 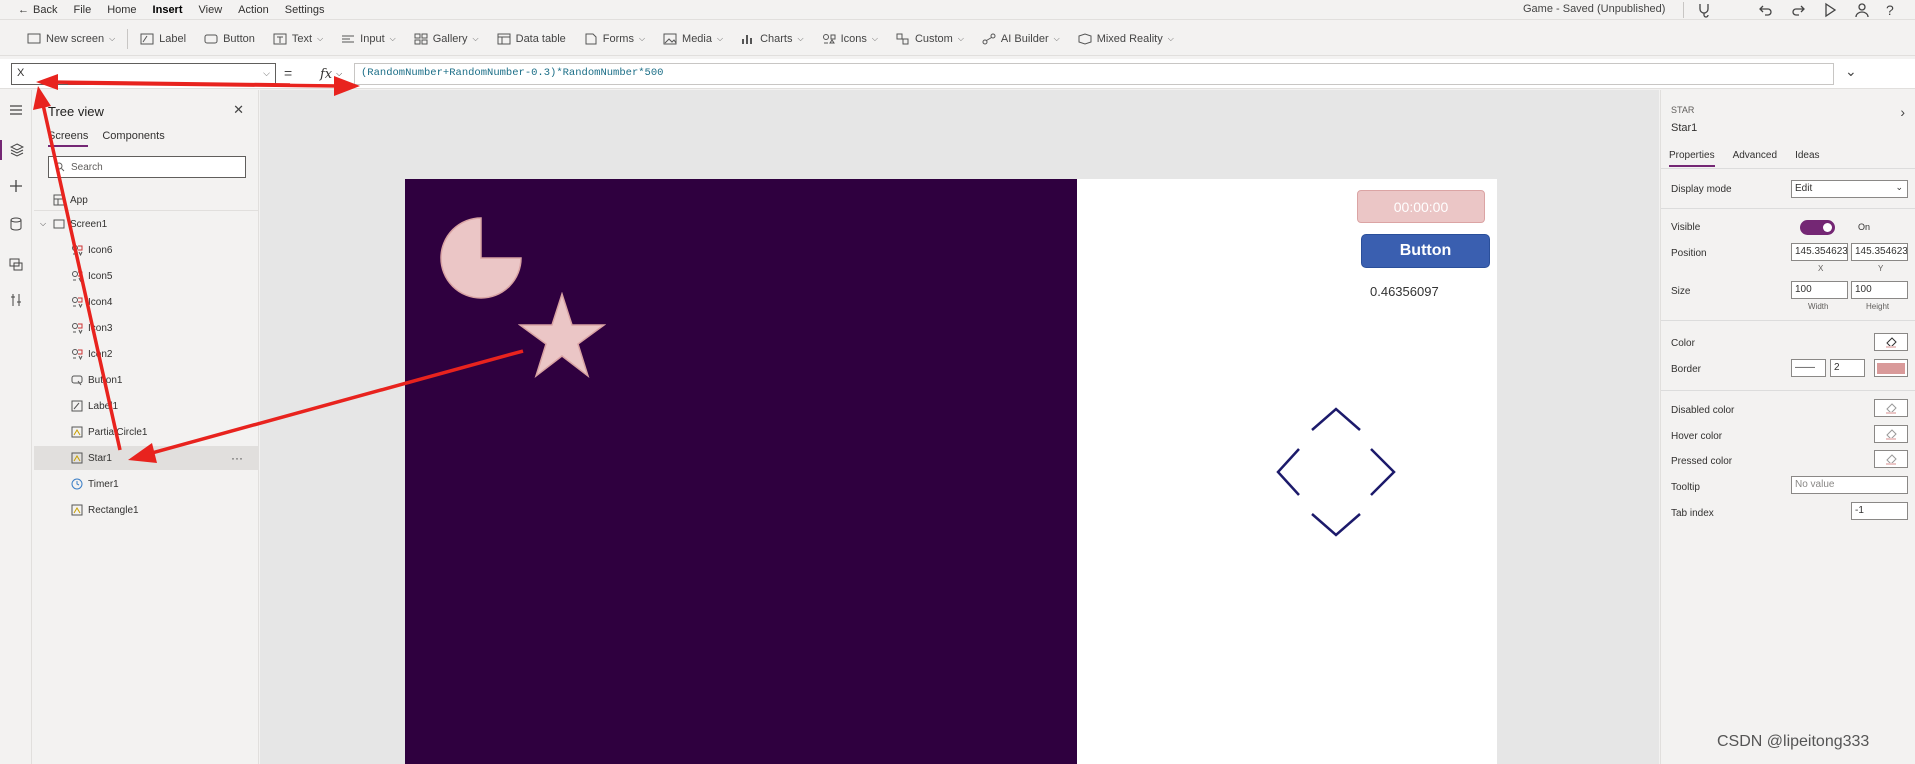 I want to click on size-label: Size, so click(x=1681, y=291).